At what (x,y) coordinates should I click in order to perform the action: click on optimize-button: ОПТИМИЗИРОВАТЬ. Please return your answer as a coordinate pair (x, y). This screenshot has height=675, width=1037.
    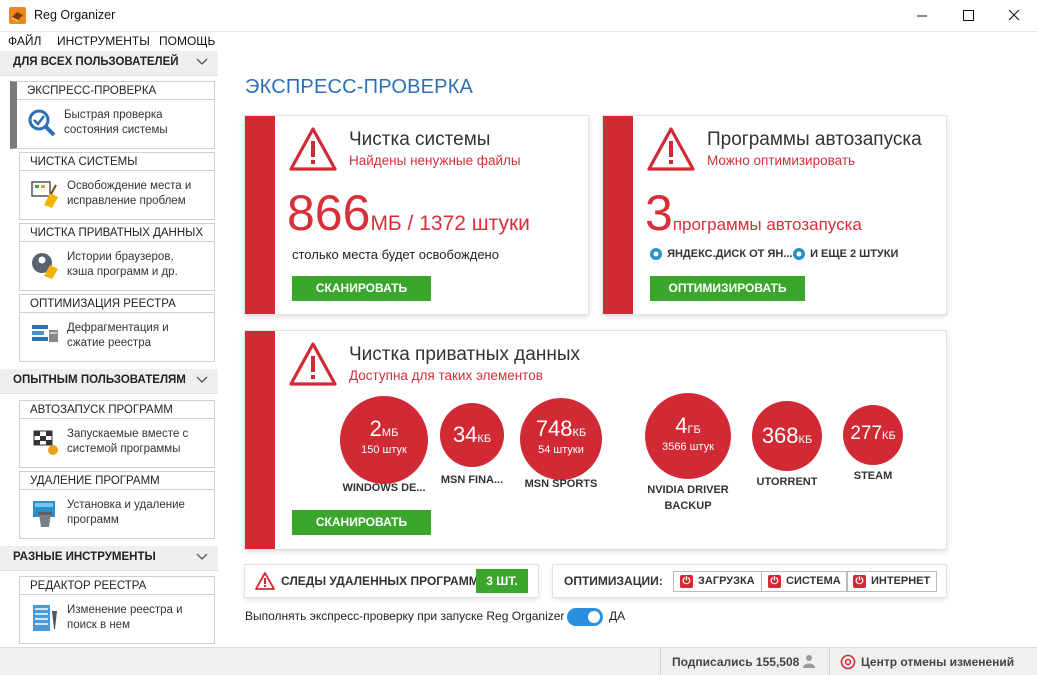
    Looking at the image, I should click on (727, 288).